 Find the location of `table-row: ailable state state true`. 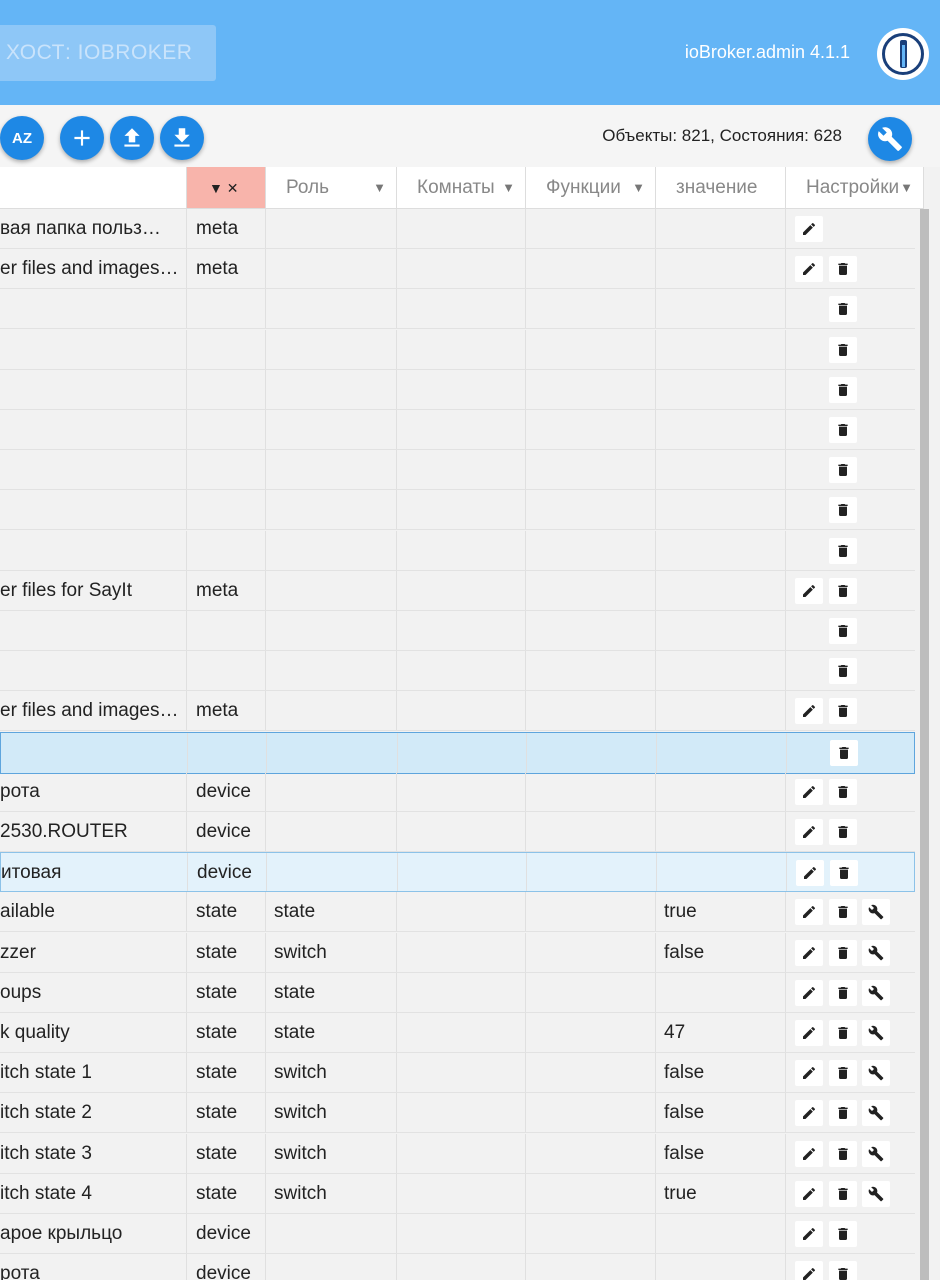

table-row: ailable state state true is located at coordinates (457, 912).